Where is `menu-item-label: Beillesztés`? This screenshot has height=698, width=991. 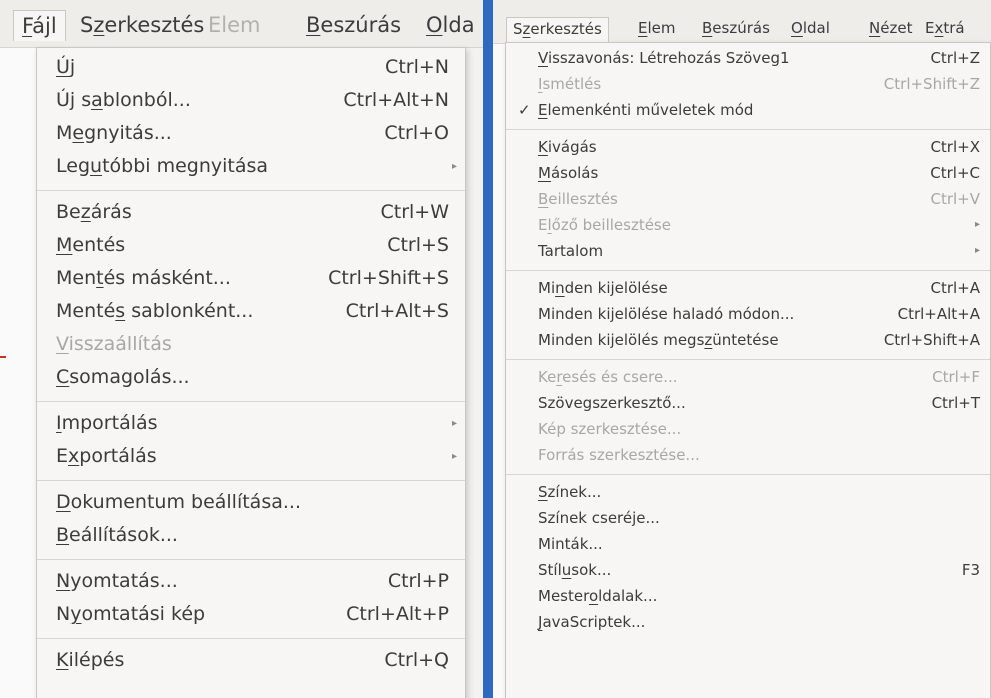 menu-item-label: Beillesztés is located at coordinates (578, 199).